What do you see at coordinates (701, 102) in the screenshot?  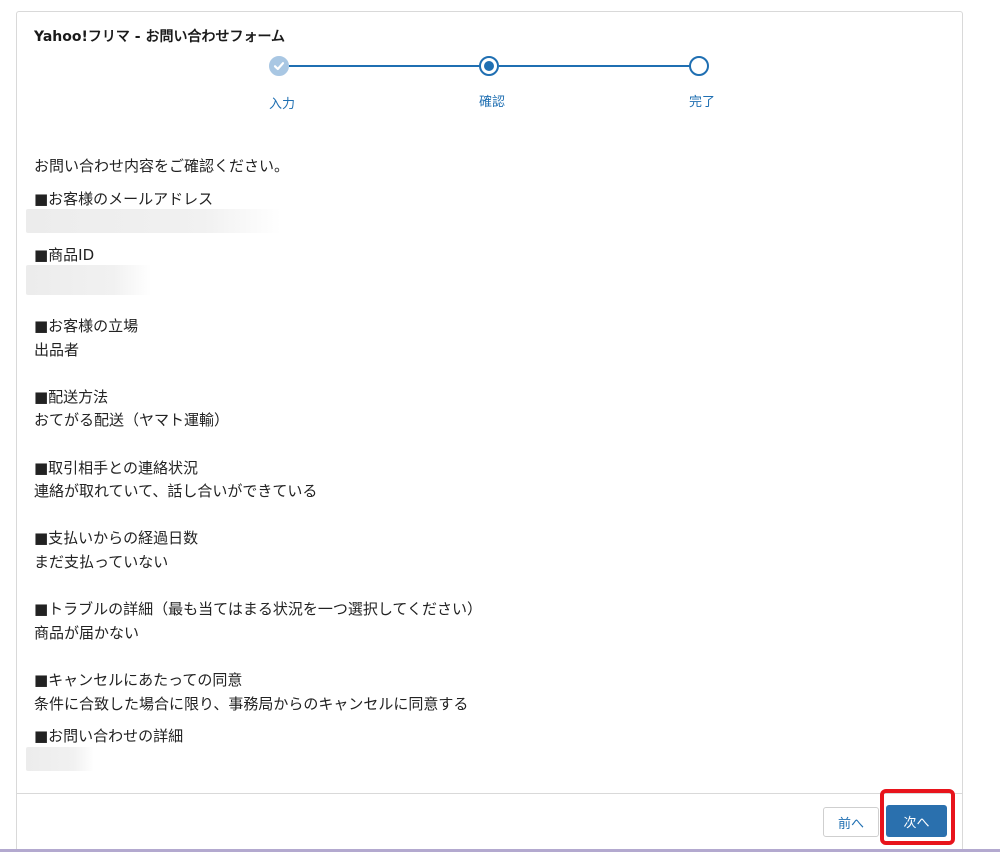 I see `step-label-complete: 完了` at bounding box center [701, 102].